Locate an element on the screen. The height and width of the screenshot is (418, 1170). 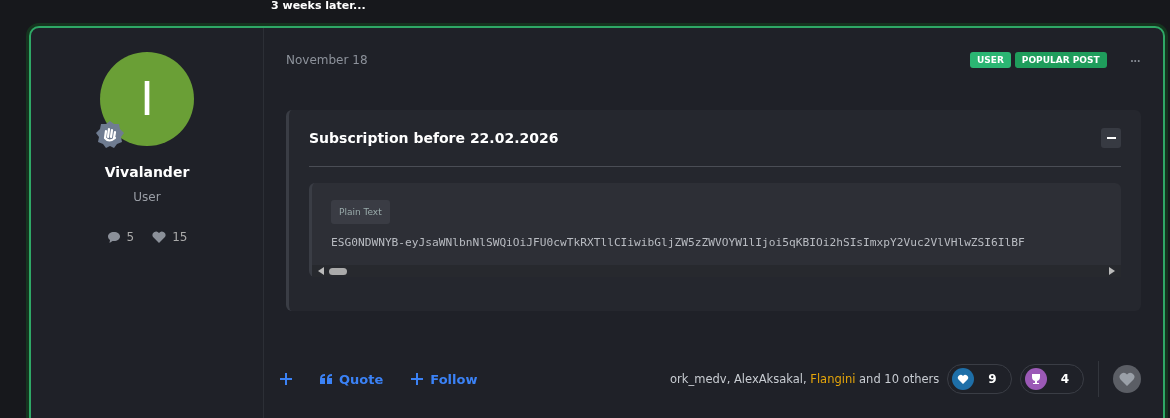
collapse-button is located at coordinates (1111, 138).